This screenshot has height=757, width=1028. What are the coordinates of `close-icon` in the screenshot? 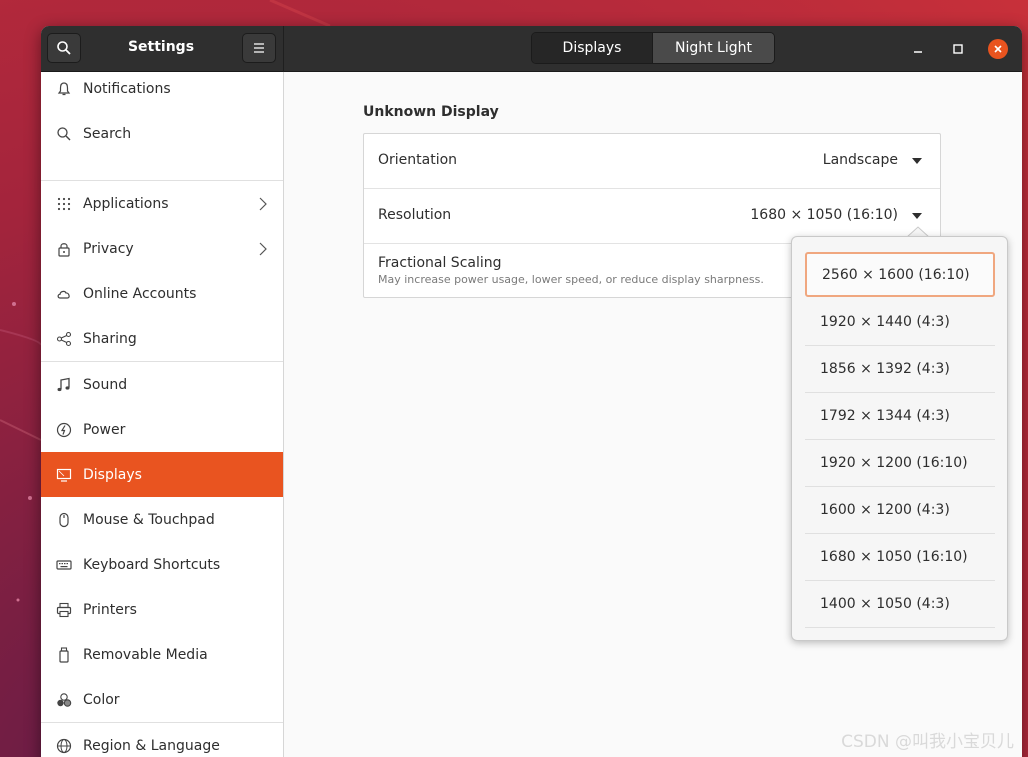 It's located at (998, 49).